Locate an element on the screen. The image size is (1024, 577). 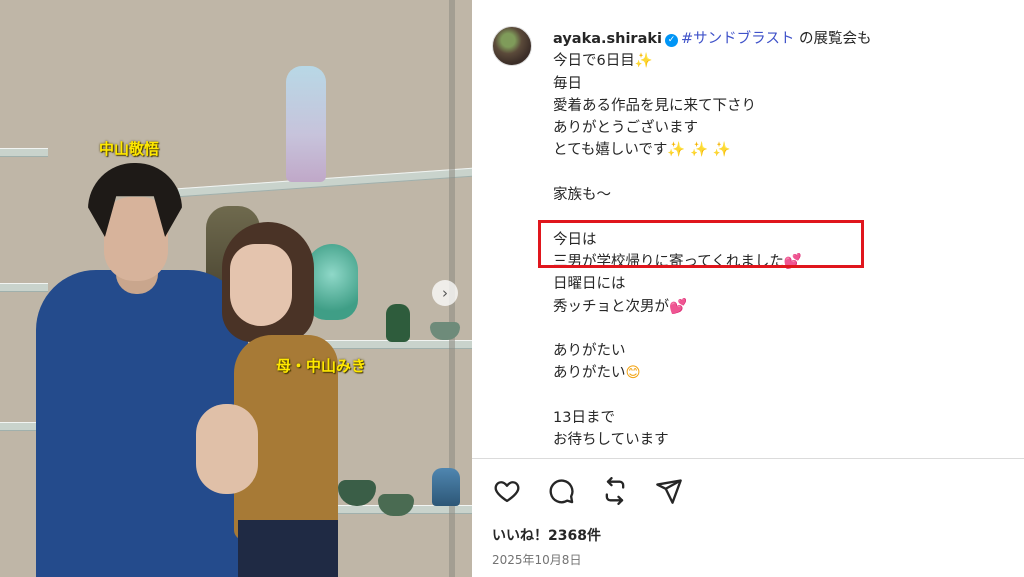
chevron-right-icon: › is located at coordinates (445, 293).